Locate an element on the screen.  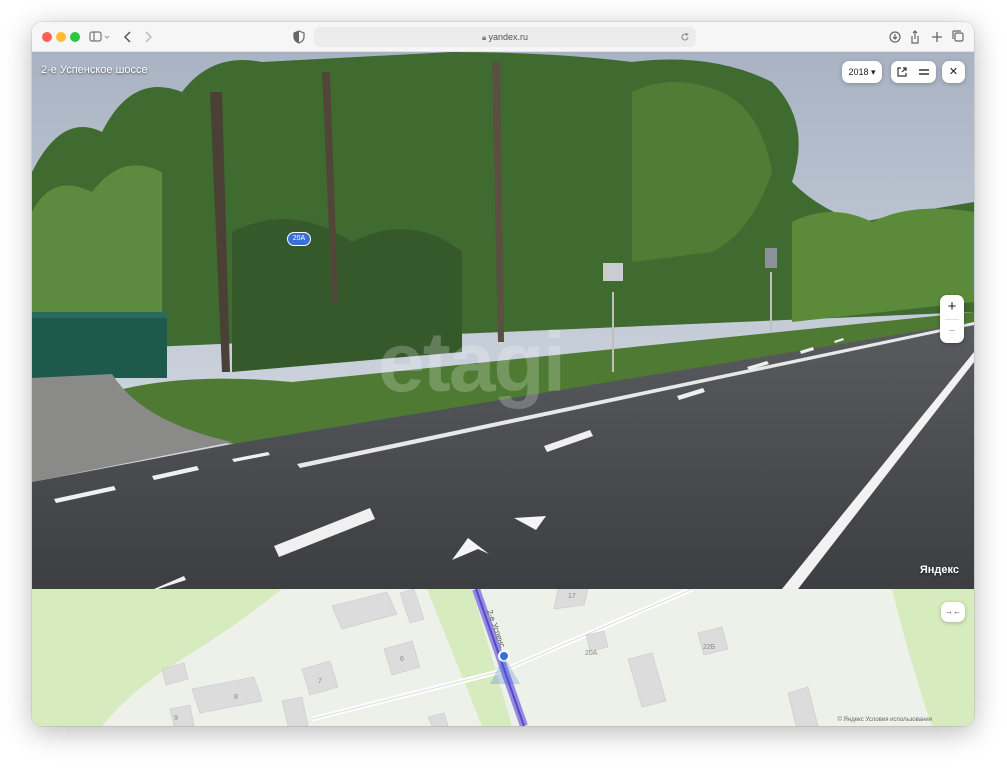
downloads-icon is located at coordinates (895, 37).